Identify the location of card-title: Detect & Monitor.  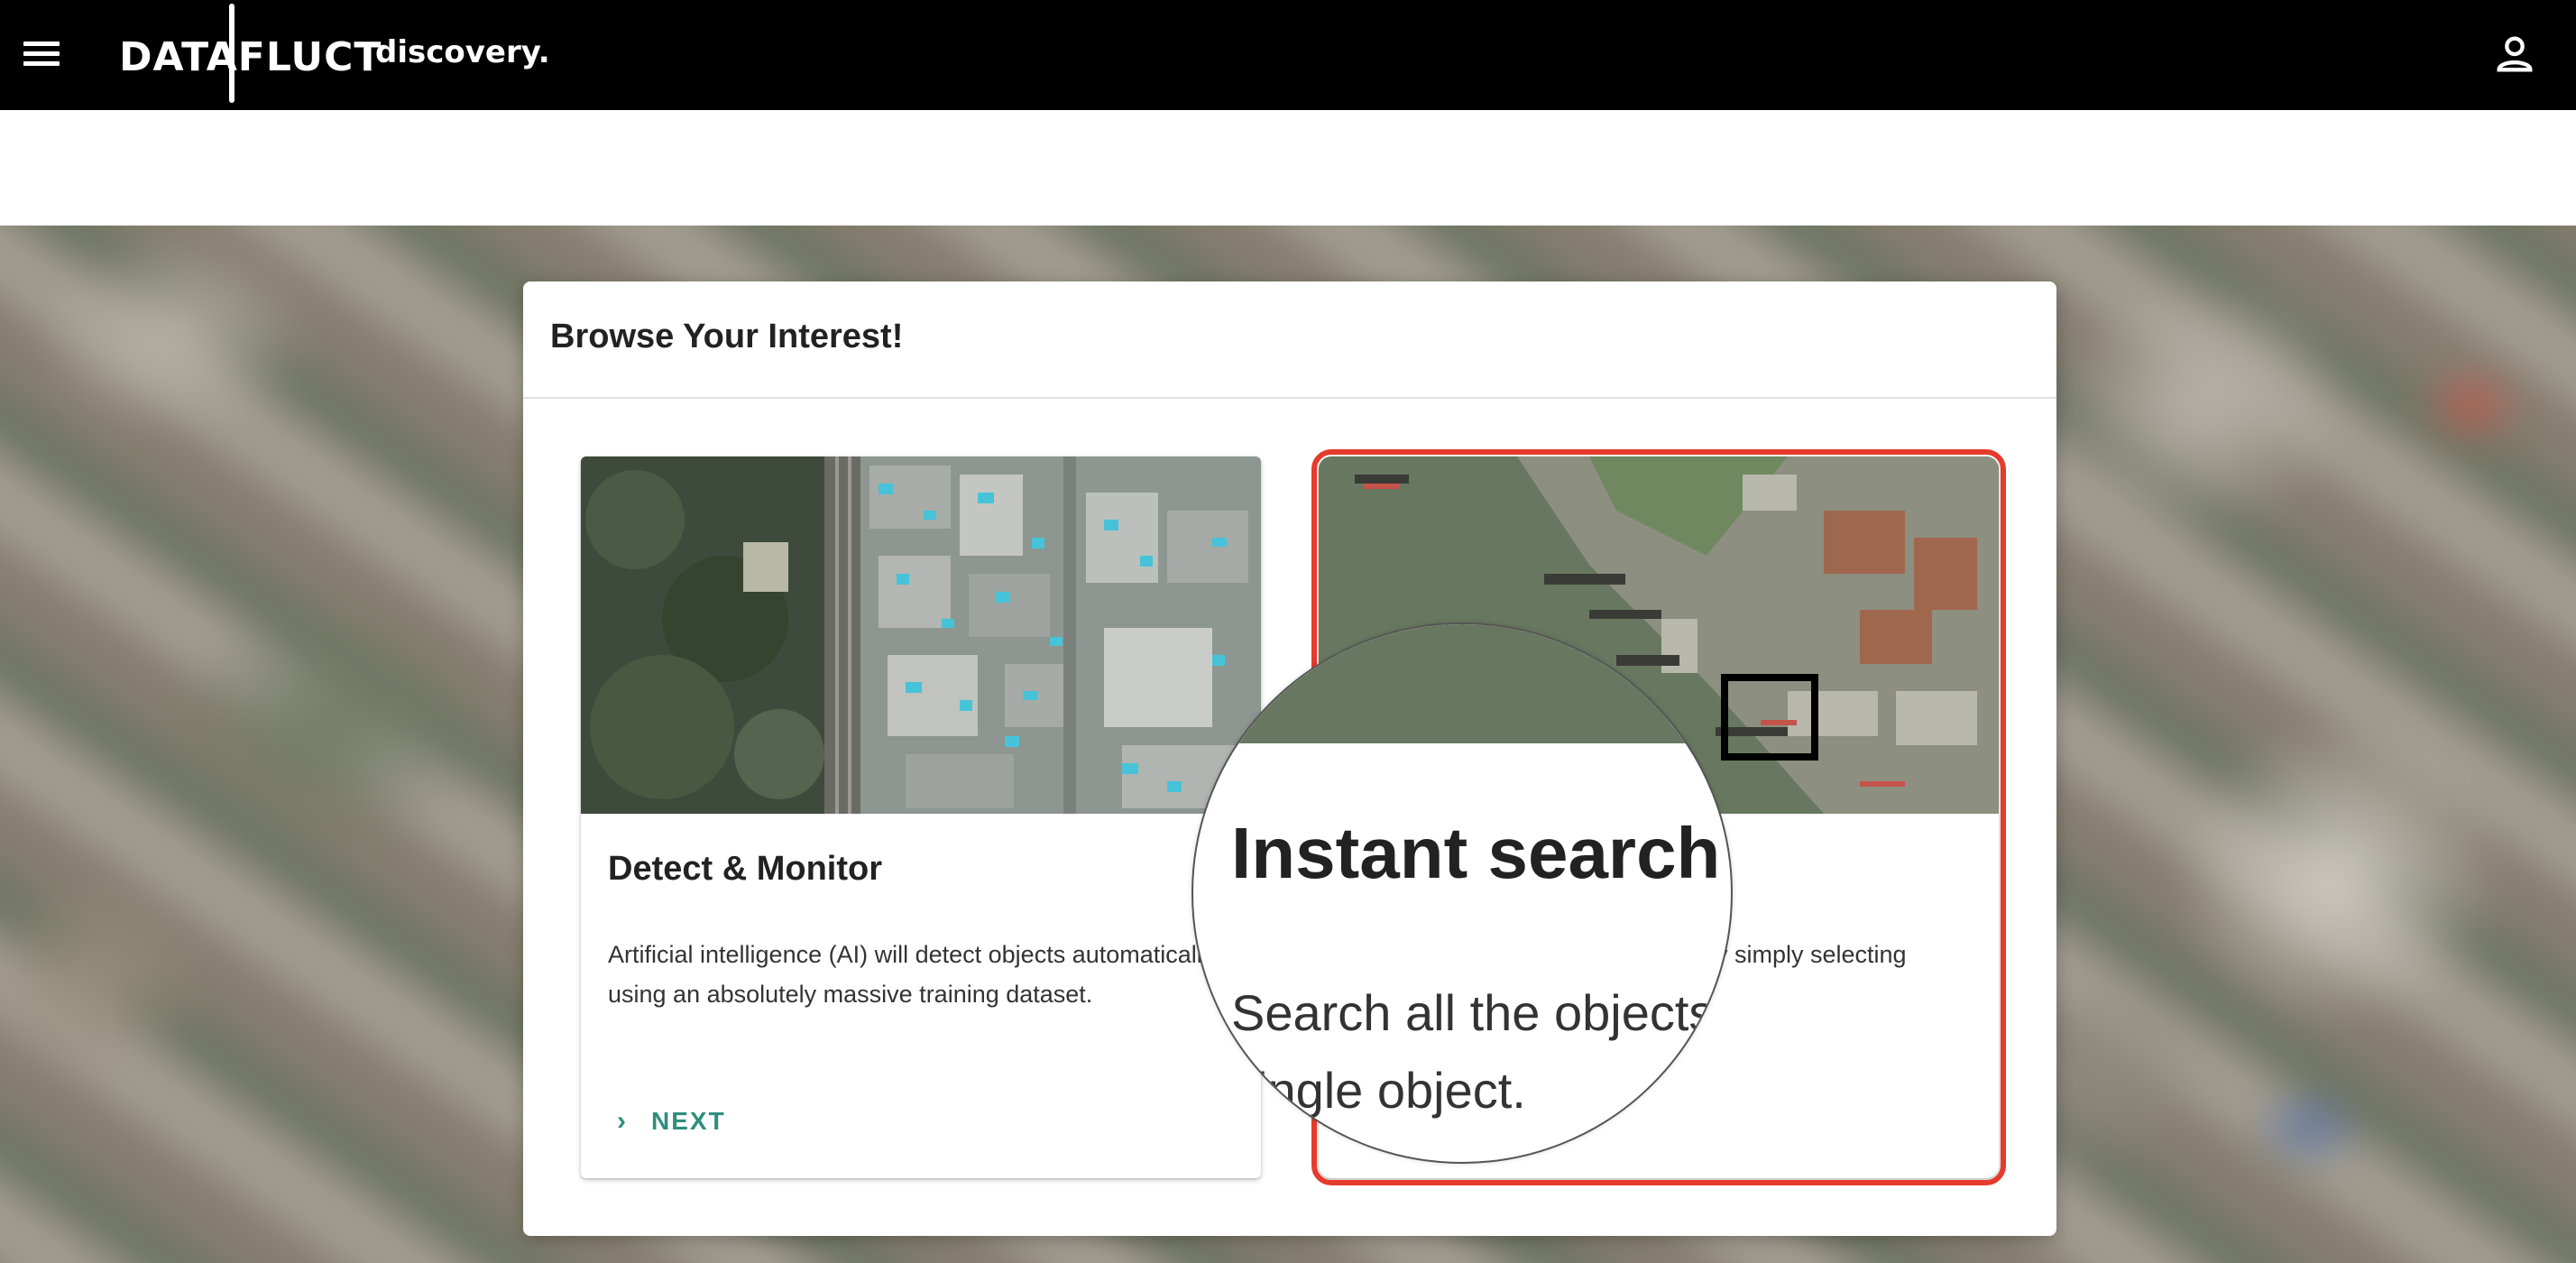
(745, 869).